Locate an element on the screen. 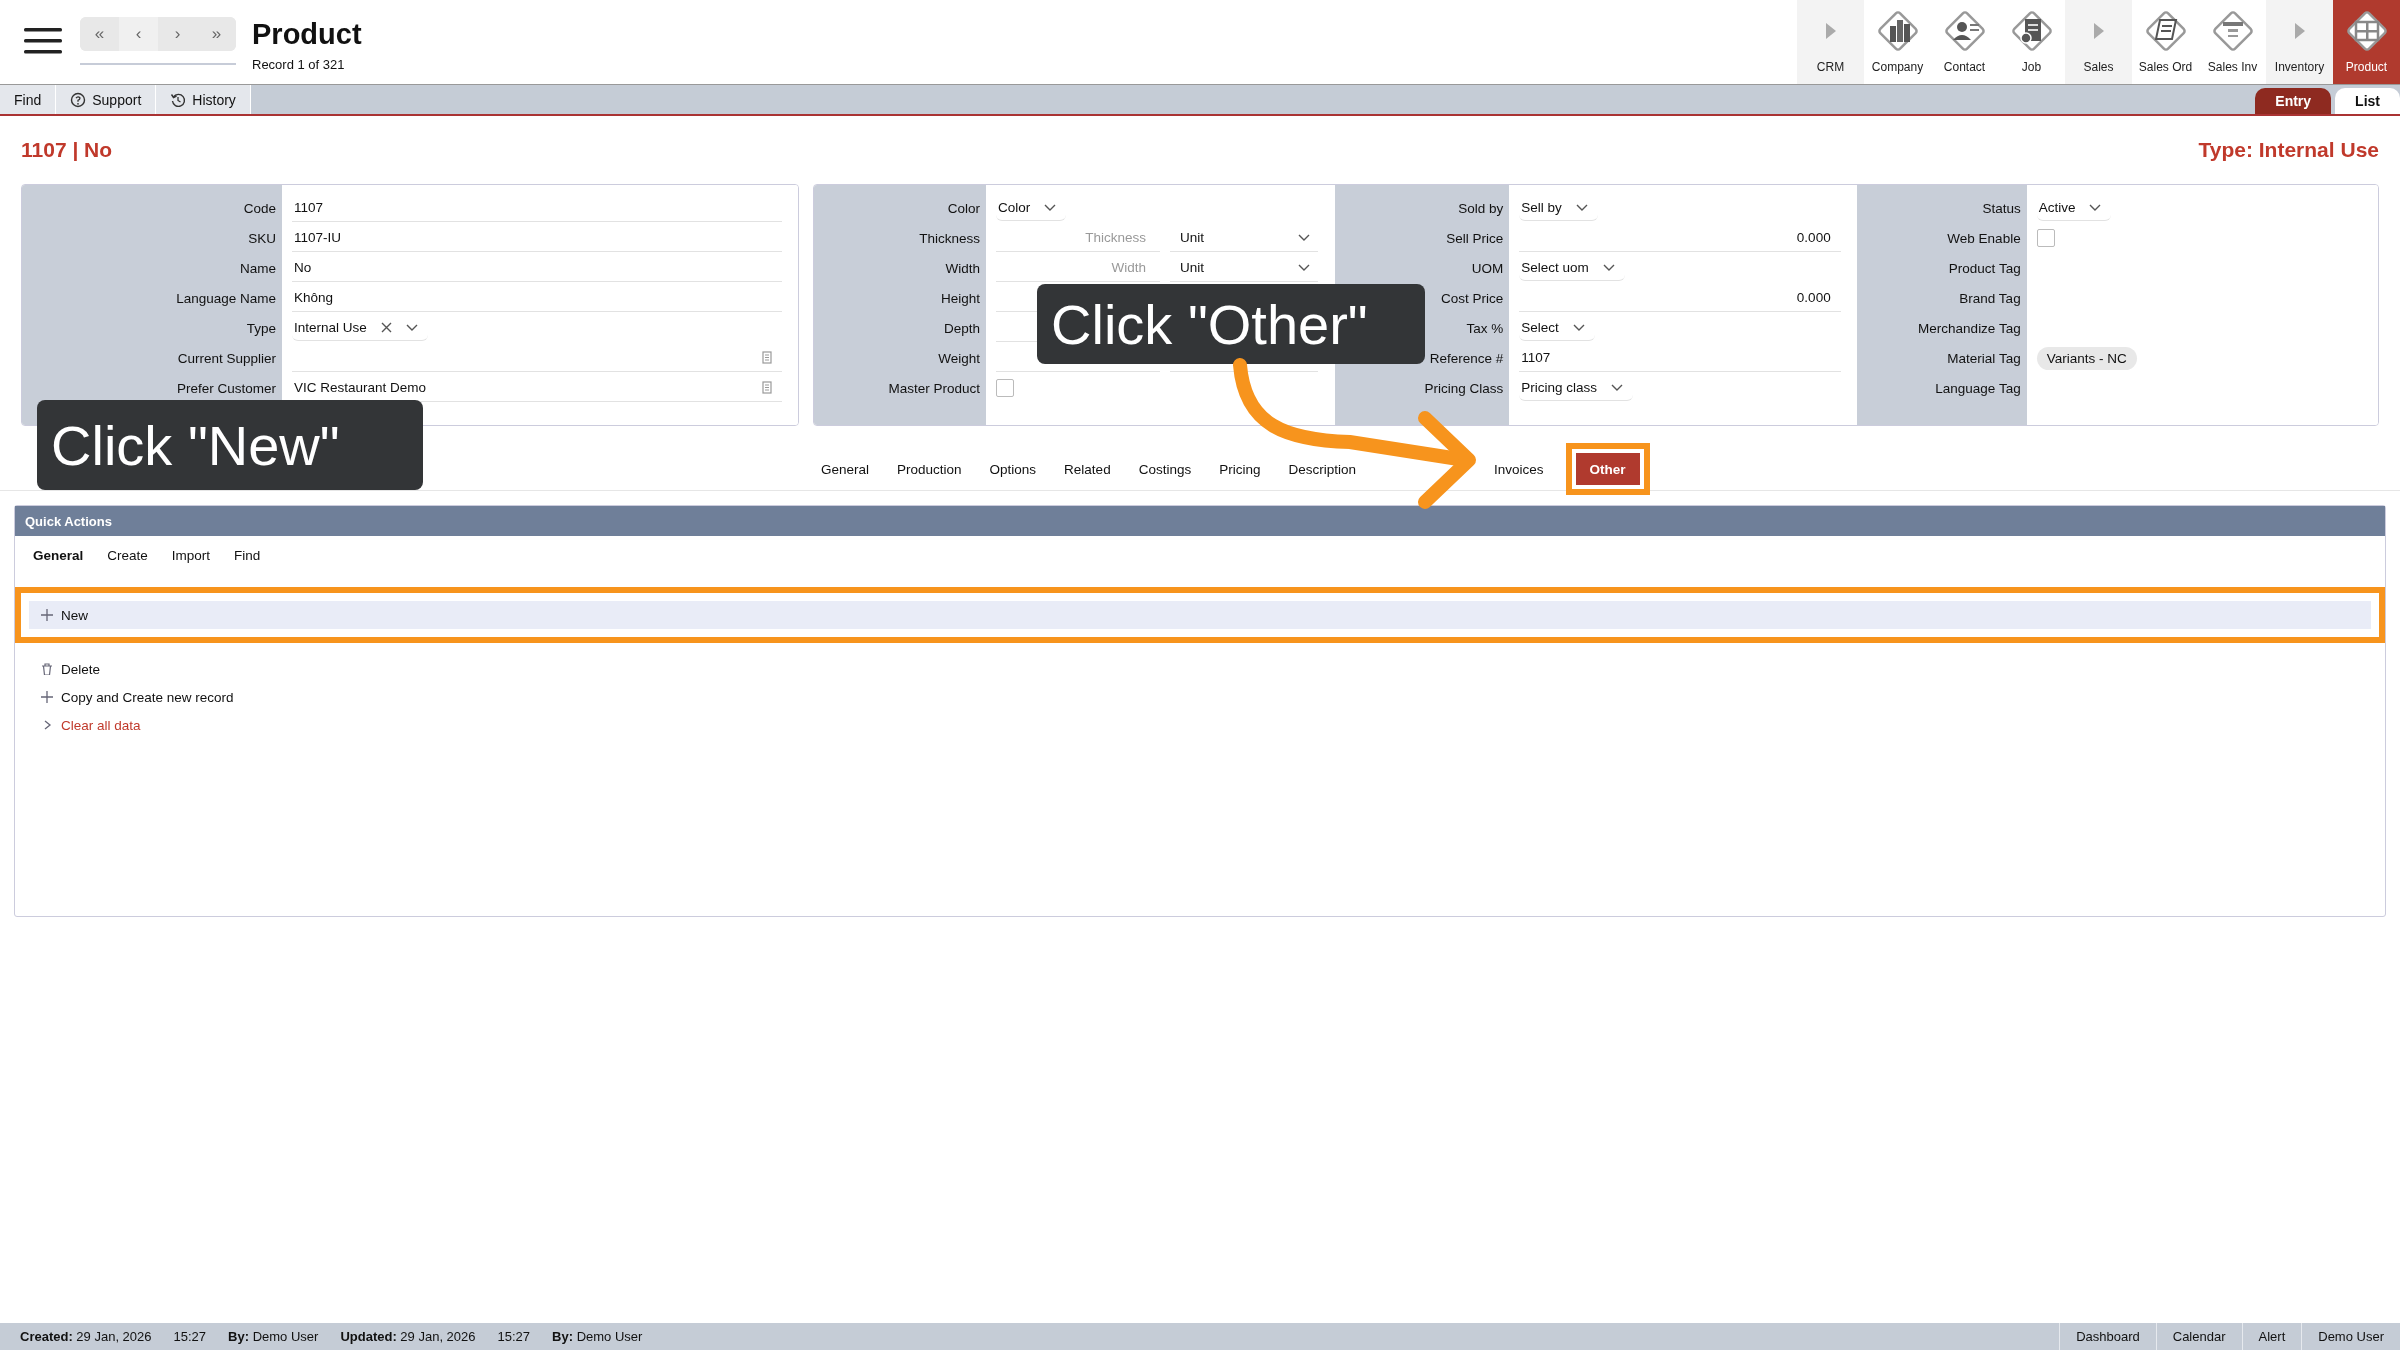 Image resolution: width=2400 pixels, height=1350 pixels. field-label: Width is located at coordinates (962, 268).